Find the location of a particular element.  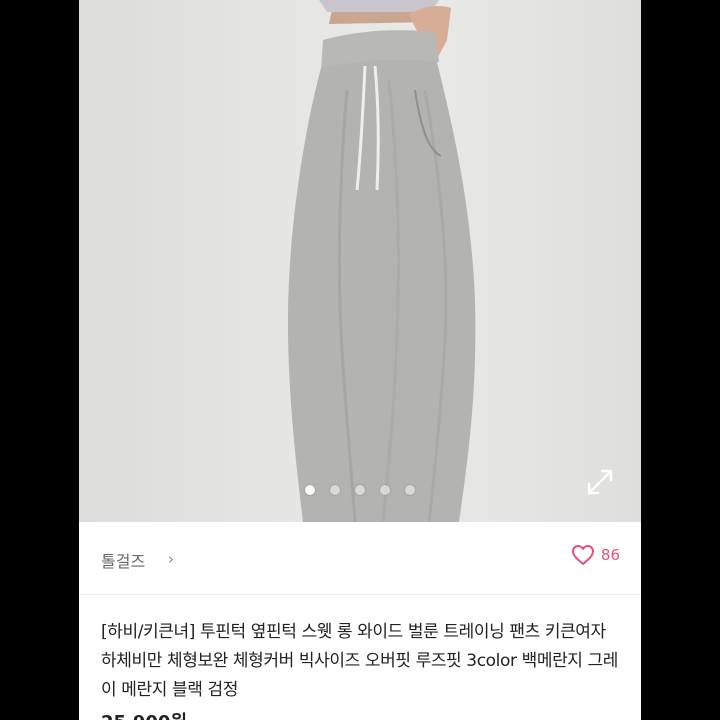

expand-icon is located at coordinates (600, 482).